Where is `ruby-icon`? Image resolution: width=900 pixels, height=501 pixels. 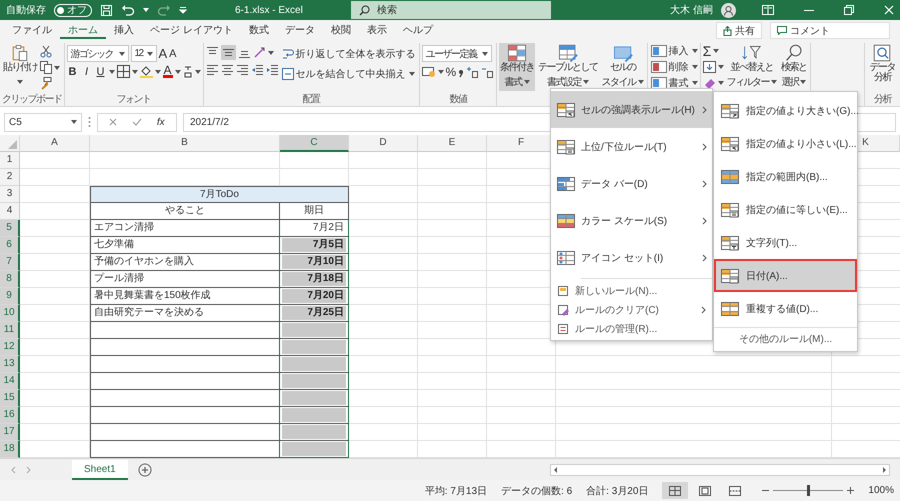
ruby-icon is located at coordinates (187, 71).